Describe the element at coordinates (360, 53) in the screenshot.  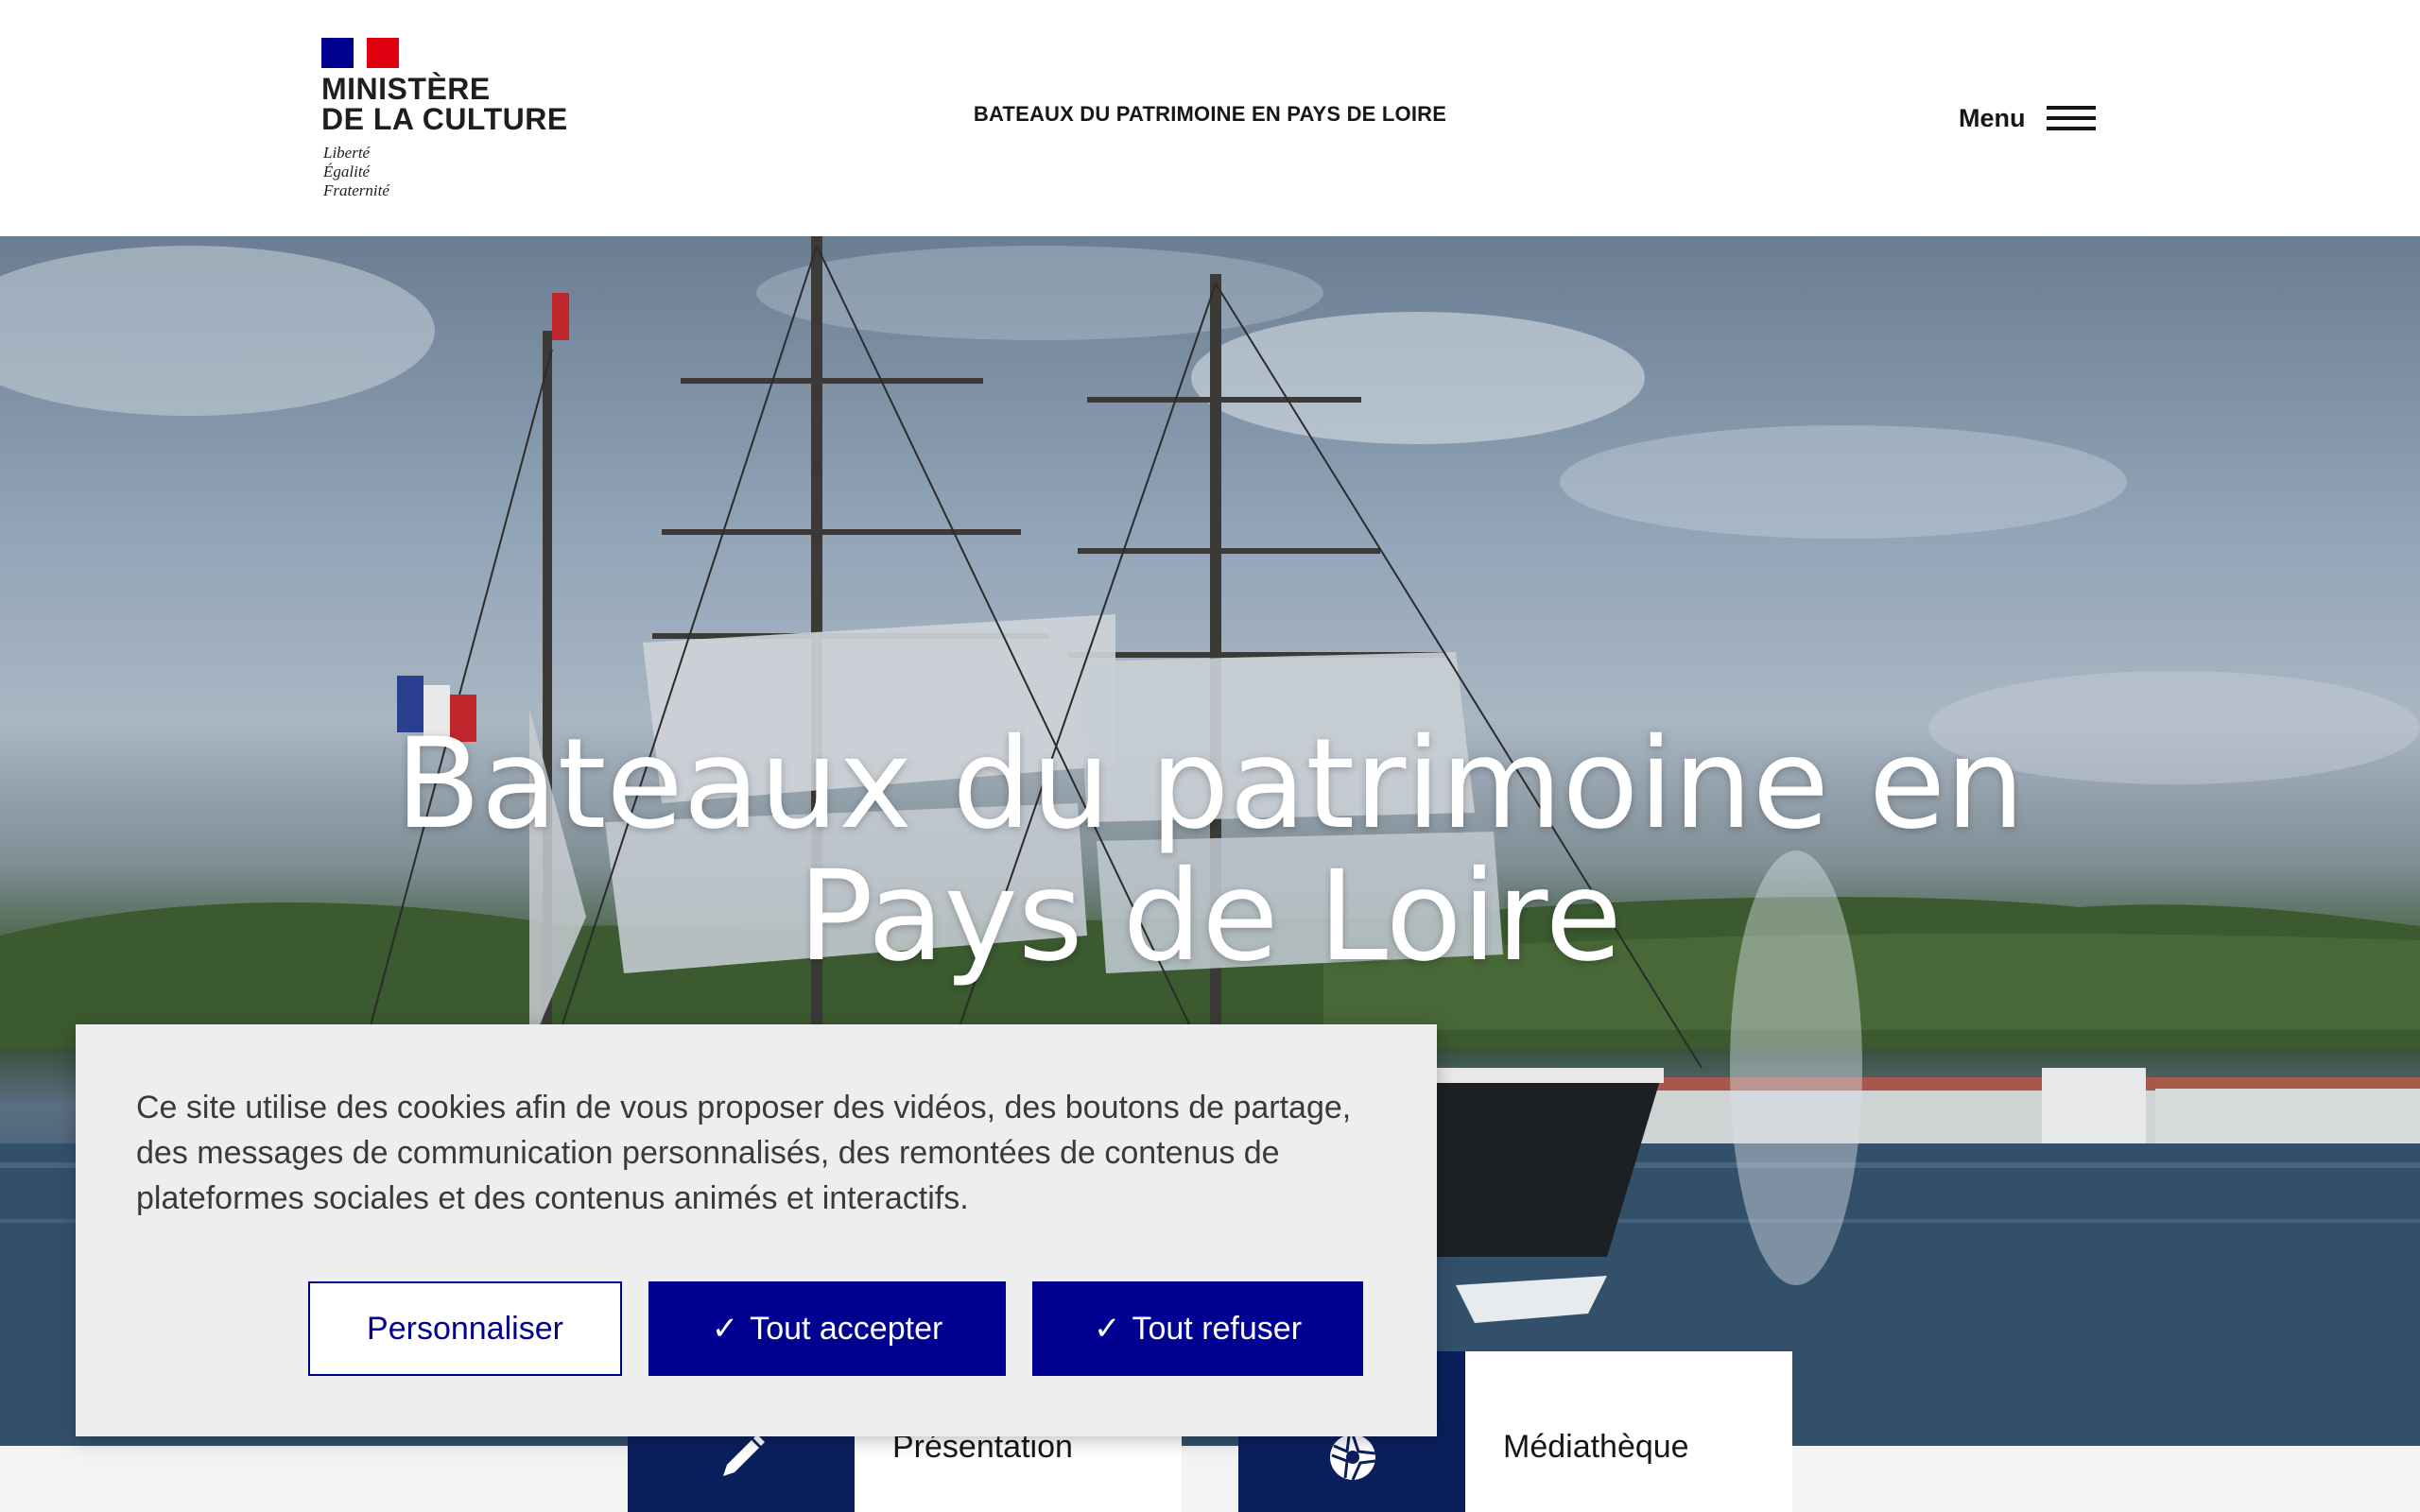
I see `marianne-flag-icon` at that location.